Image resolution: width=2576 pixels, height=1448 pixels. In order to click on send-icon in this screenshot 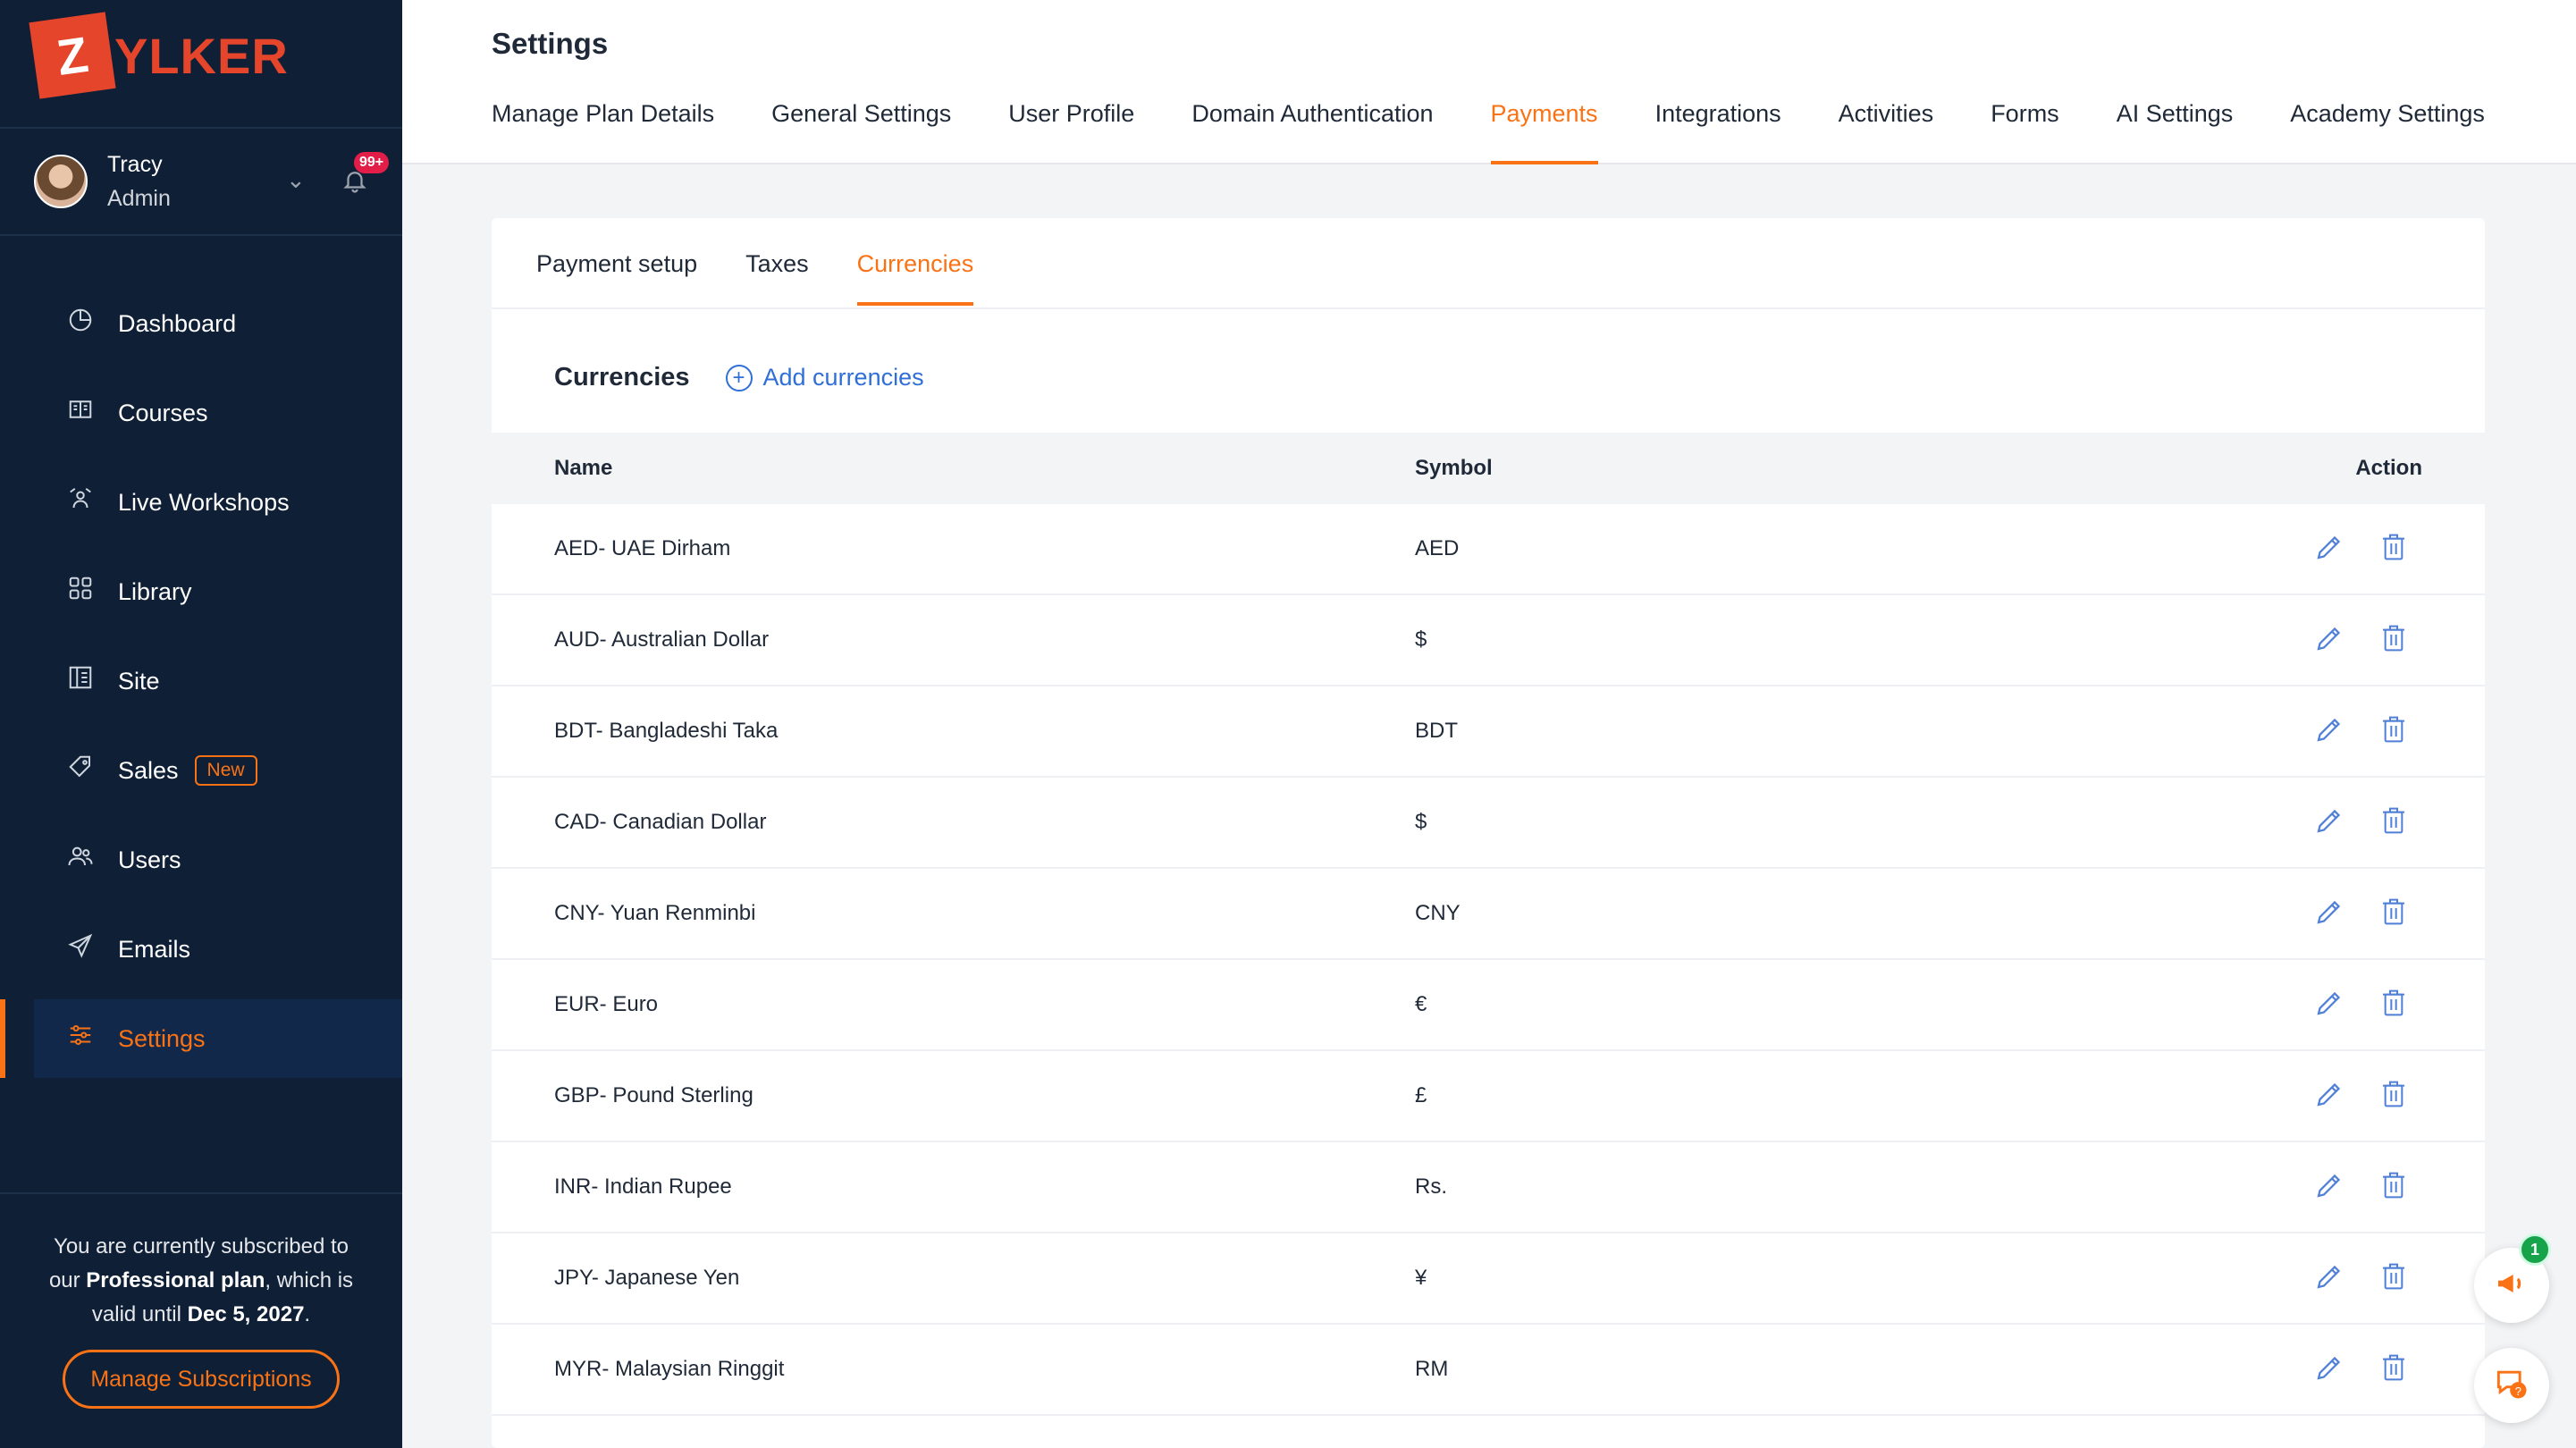, I will do `click(81, 949)`.